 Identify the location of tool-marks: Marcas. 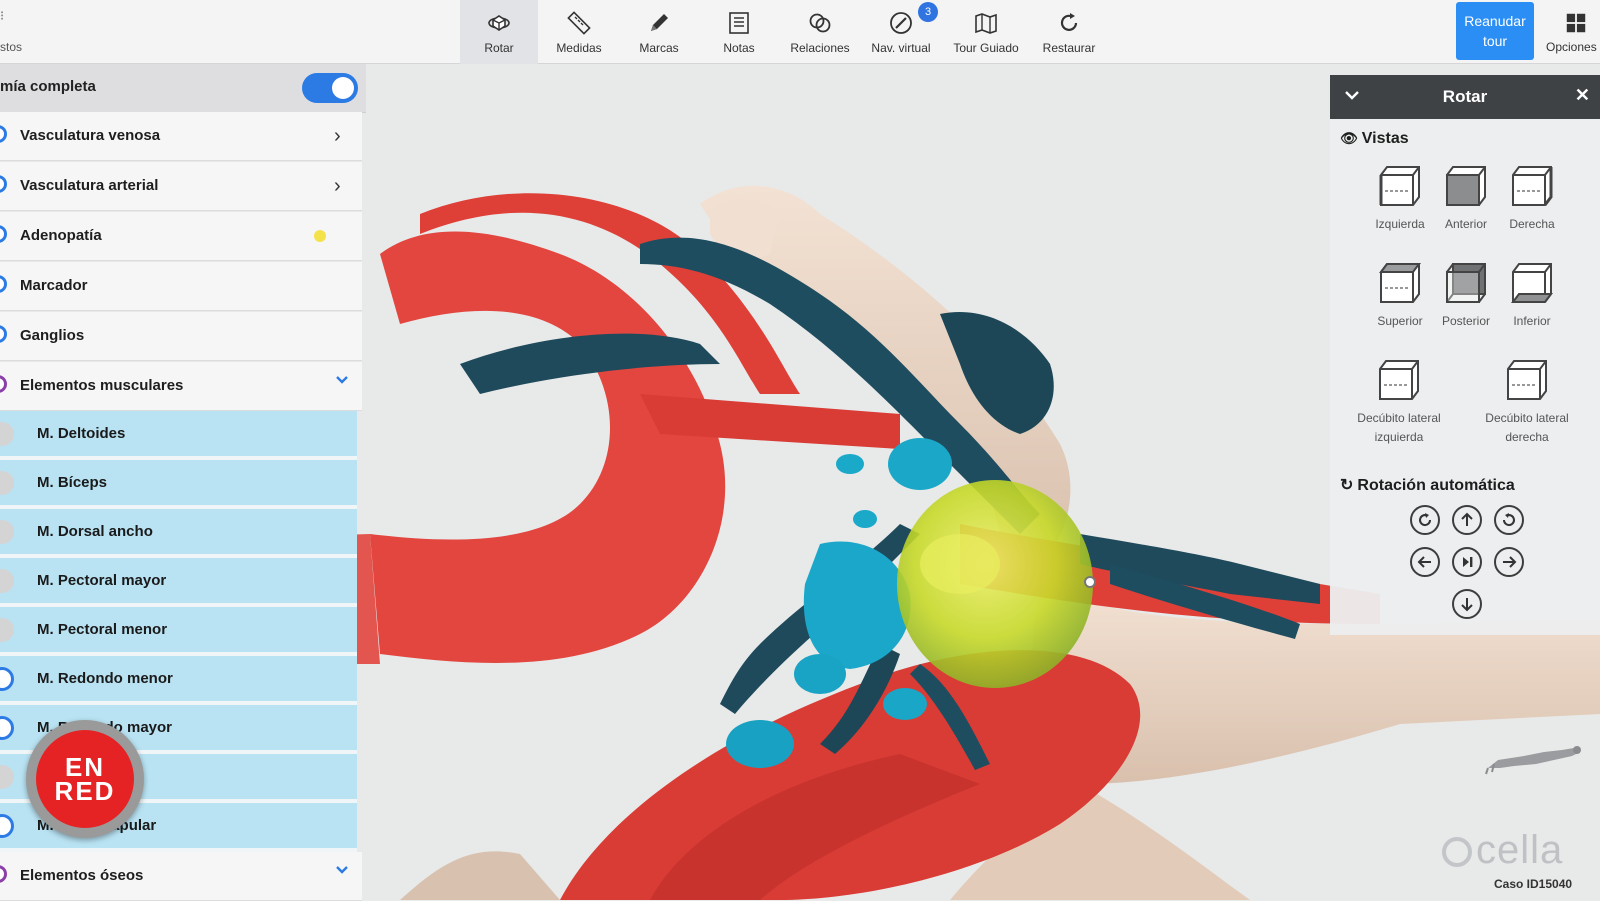
(659, 32).